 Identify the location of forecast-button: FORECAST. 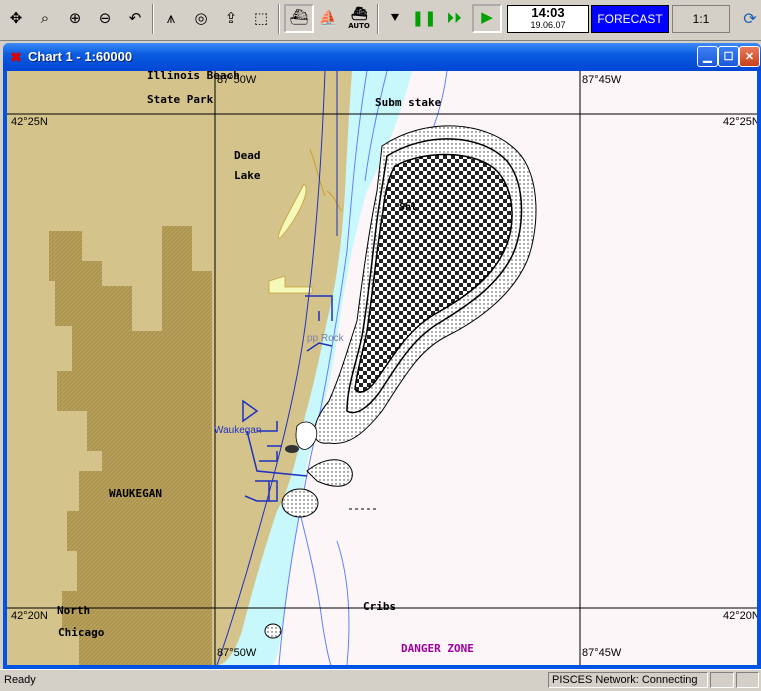
(630, 19).